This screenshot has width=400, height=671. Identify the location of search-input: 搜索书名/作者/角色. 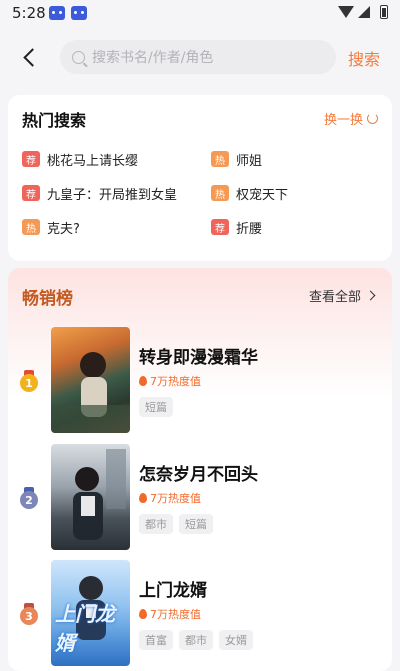
(198, 57).